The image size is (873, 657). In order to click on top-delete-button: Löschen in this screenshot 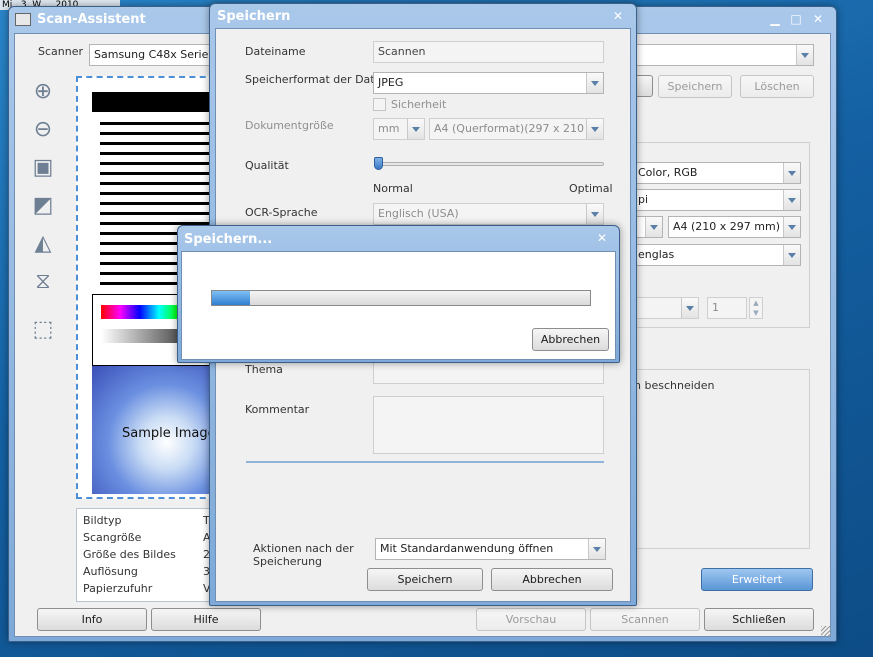, I will do `click(777, 86)`.